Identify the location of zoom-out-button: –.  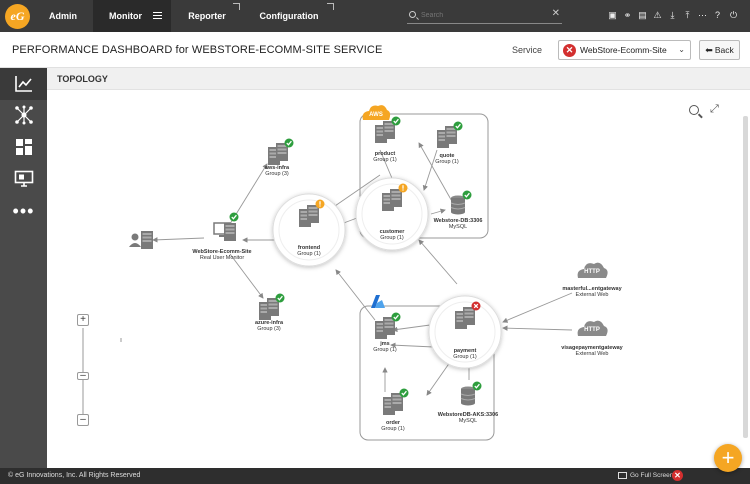
(83, 420).